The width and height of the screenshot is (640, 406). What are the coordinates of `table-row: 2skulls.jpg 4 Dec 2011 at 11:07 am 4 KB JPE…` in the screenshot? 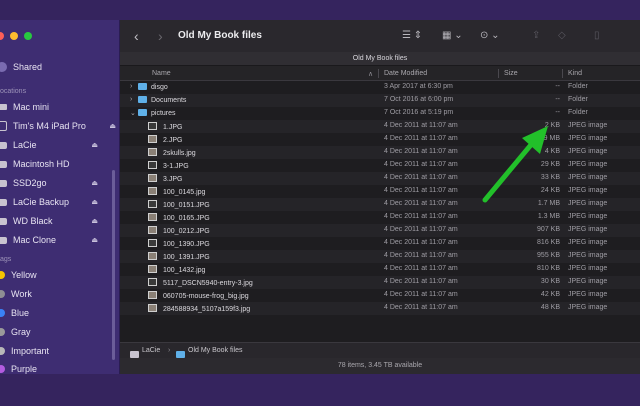 It's located at (380, 152).